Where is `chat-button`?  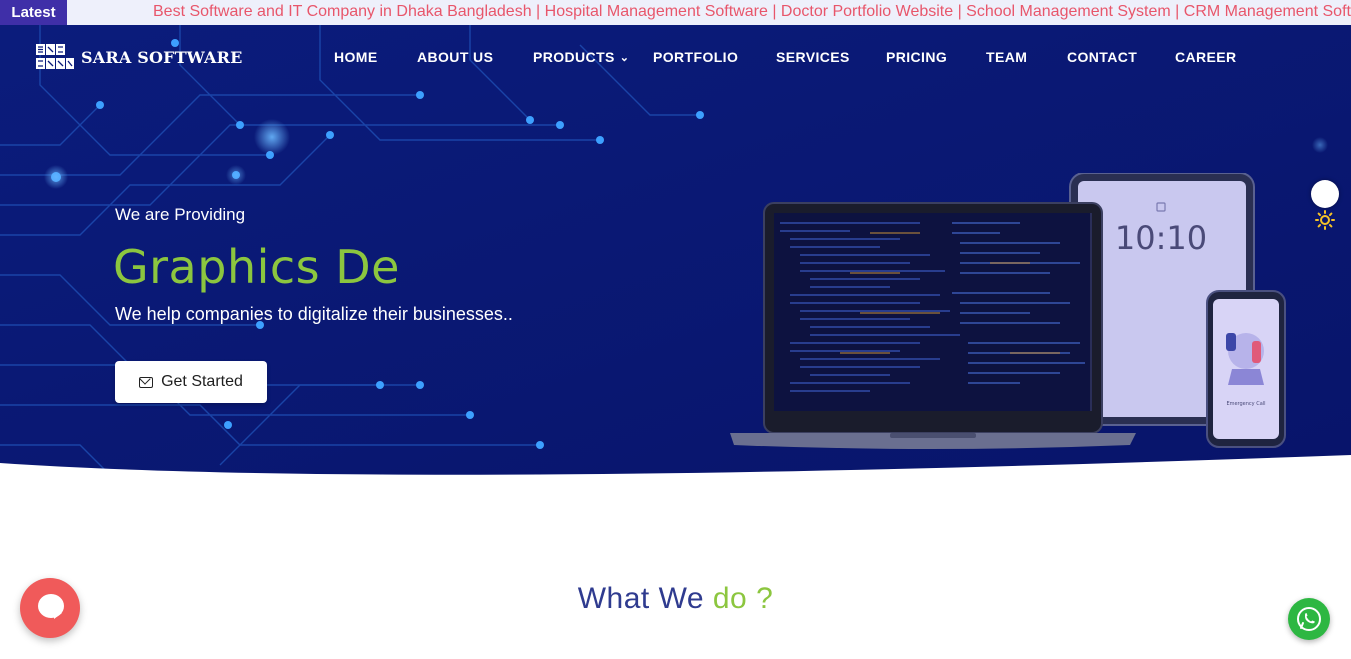 chat-button is located at coordinates (50, 608).